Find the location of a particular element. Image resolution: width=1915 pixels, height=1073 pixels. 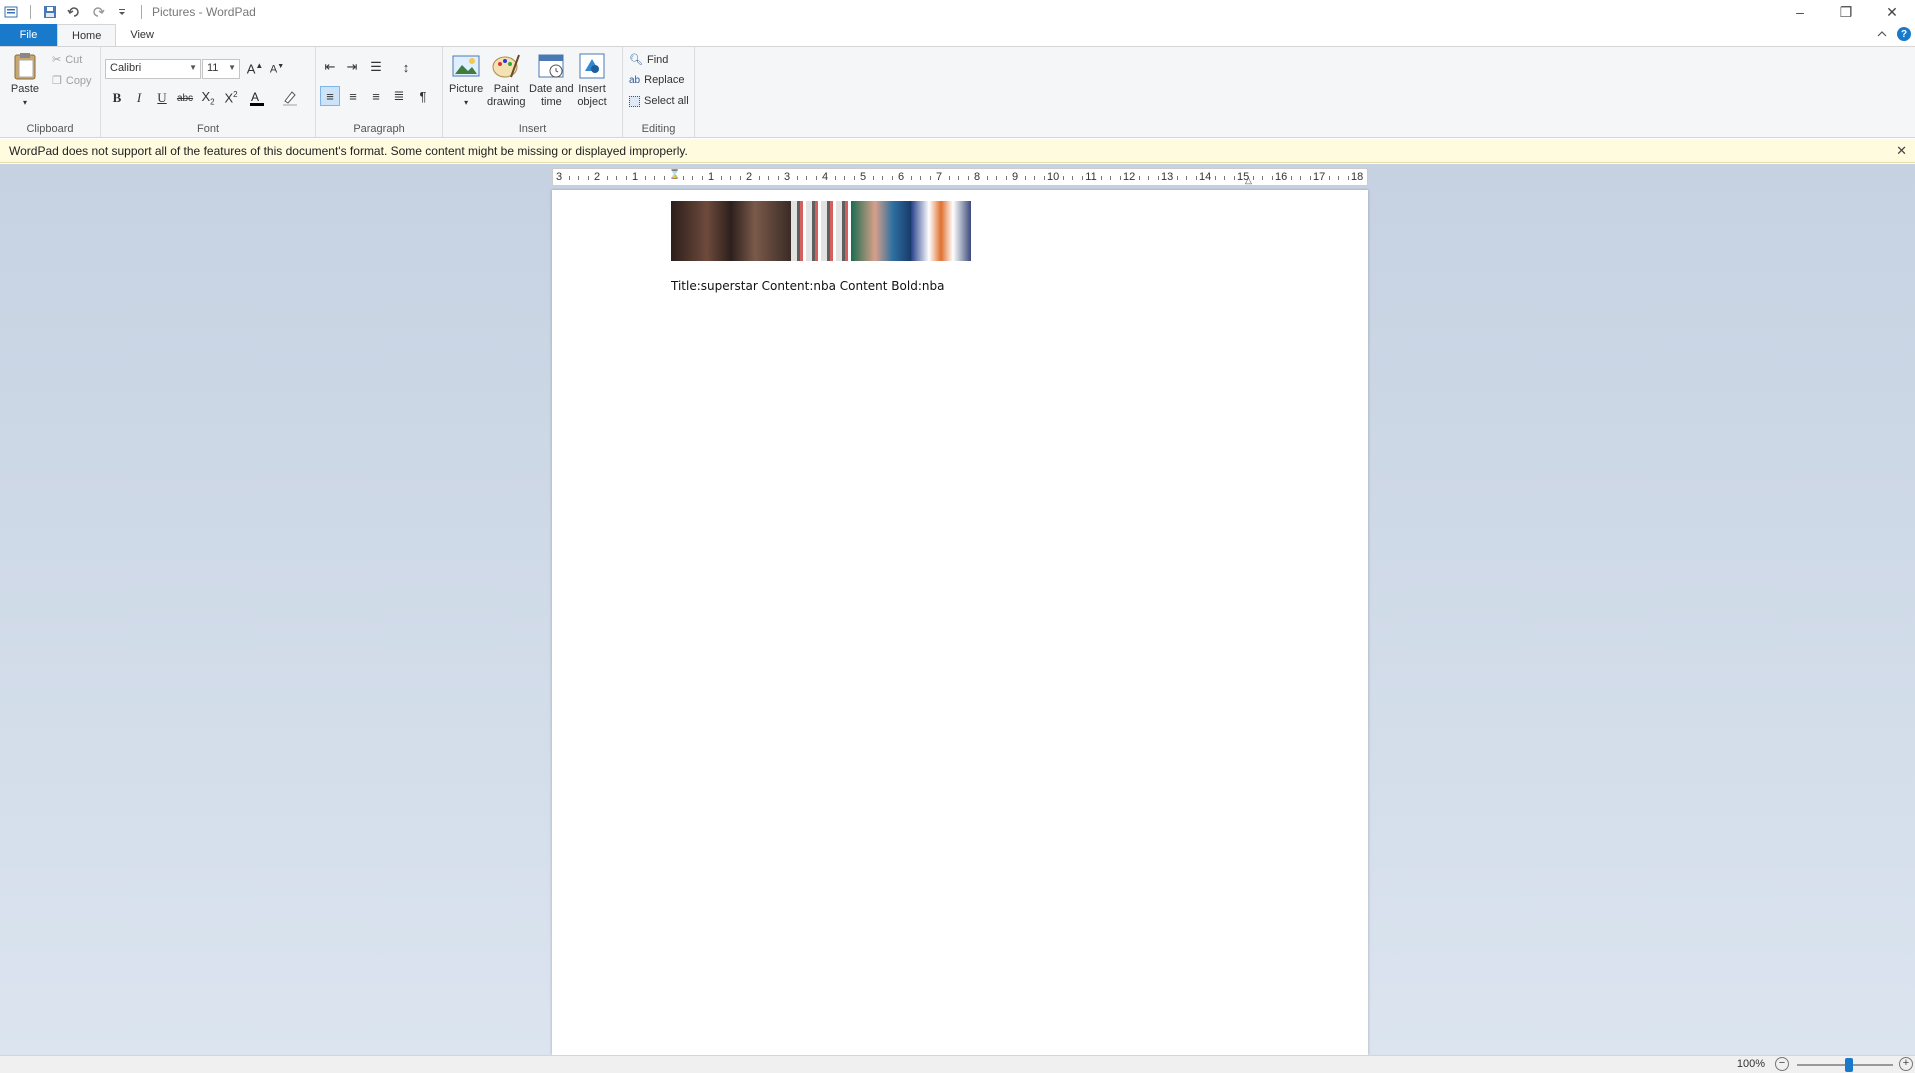

minimize-button: – is located at coordinates (1800, 12).